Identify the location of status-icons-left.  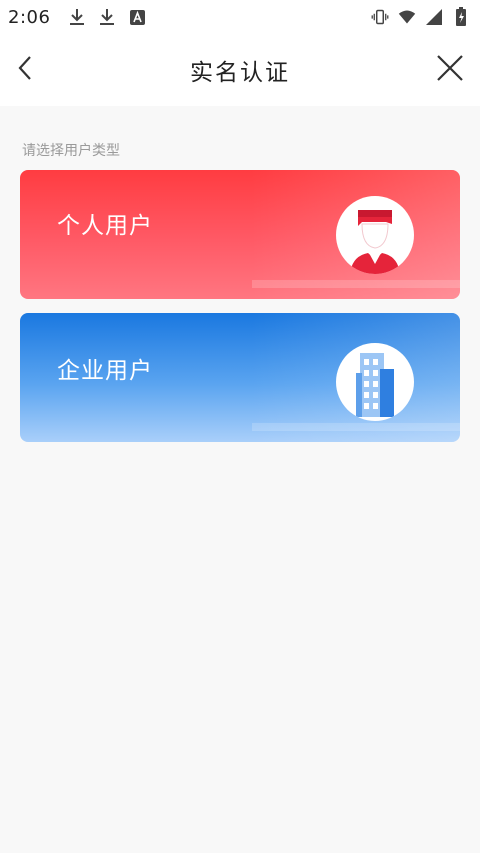
(107, 17).